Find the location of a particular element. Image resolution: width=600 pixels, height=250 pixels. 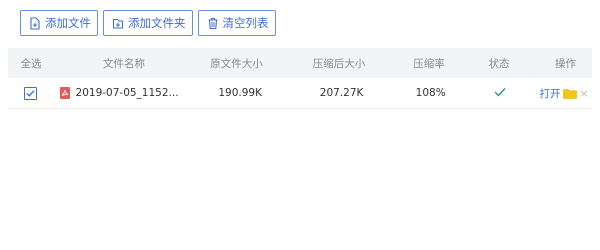

add-file-button: 添加文件 is located at coordinates (59, 23).